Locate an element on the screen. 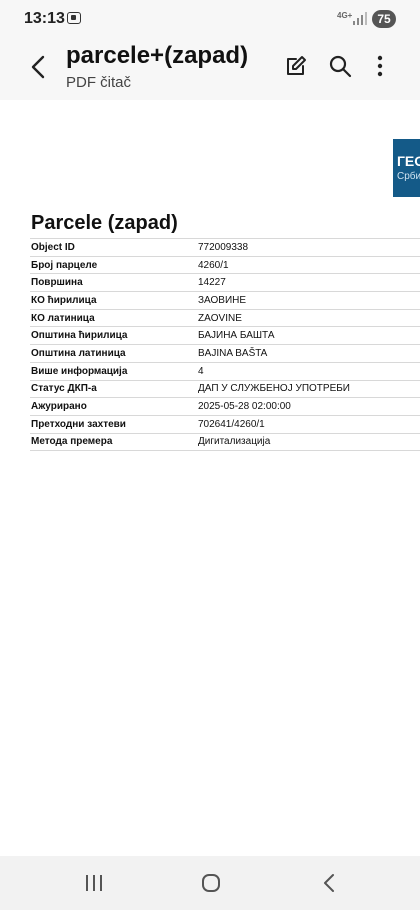 This screenshot has width=420, height=910. search-icon is located at coordinates (340, 66).